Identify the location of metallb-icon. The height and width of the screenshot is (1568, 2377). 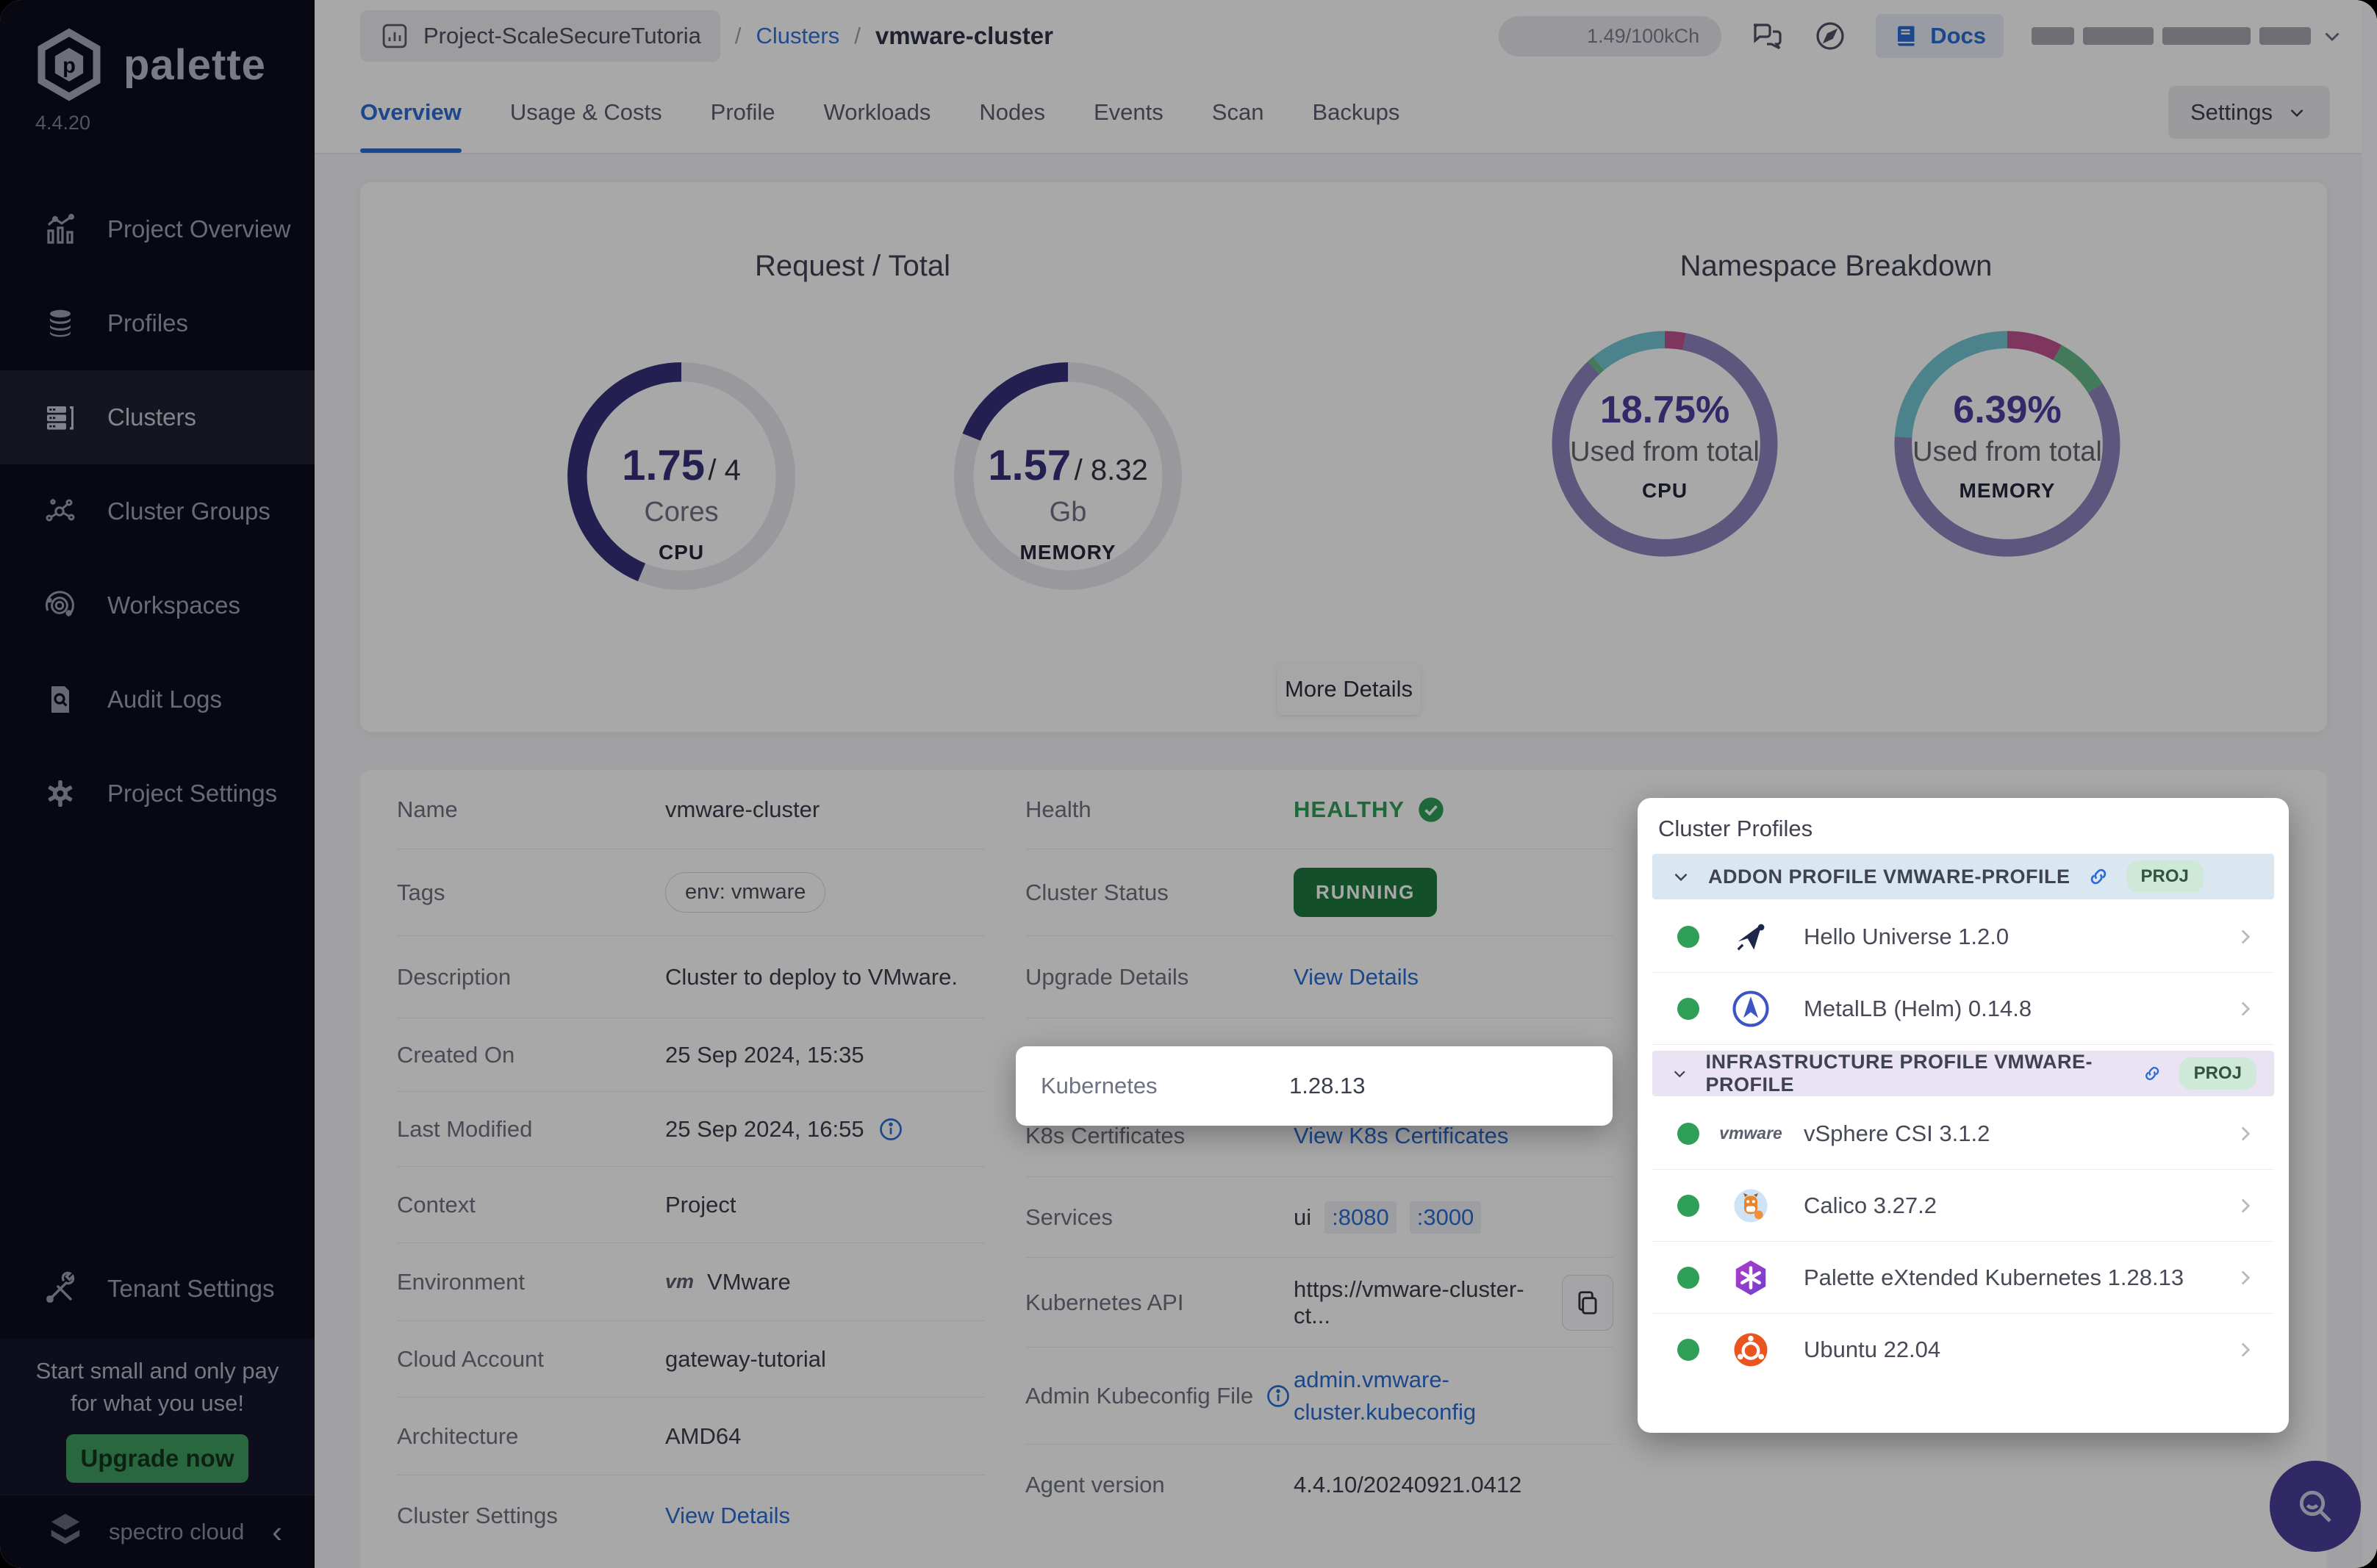
(1750, 1009).